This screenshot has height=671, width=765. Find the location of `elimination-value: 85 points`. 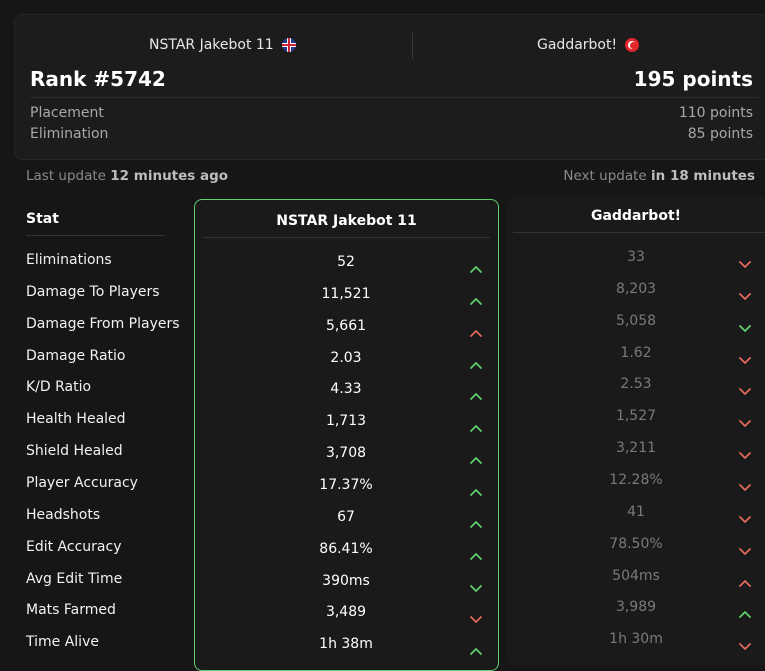

elimination-value: 85 points is located at coordinates (720, 134).